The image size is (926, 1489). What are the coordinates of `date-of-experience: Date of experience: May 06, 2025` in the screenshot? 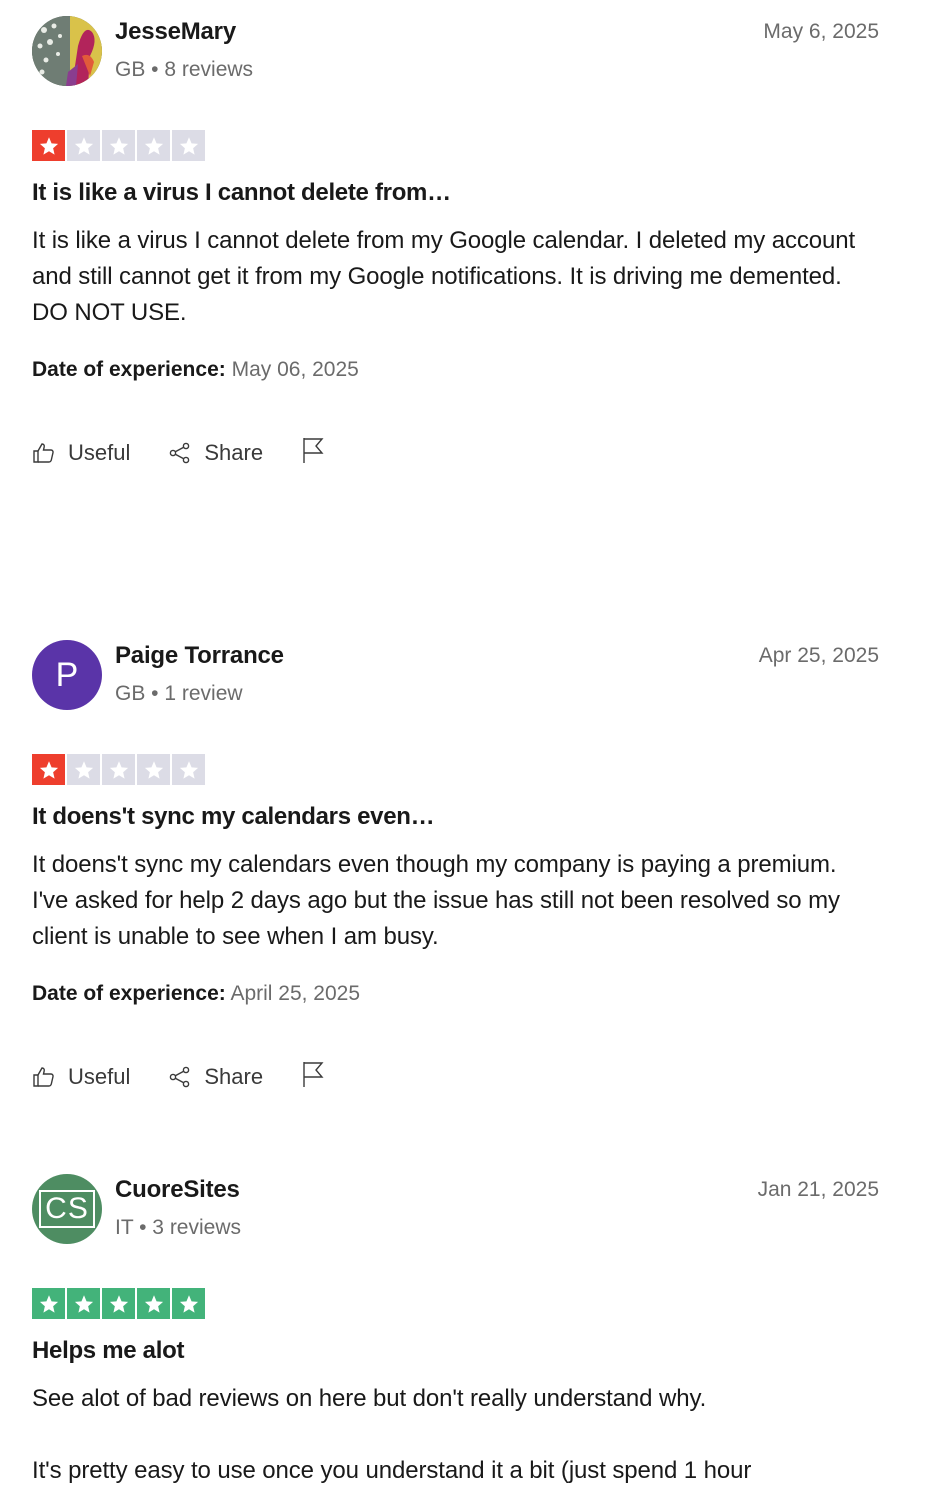 It's located at (195, 370).